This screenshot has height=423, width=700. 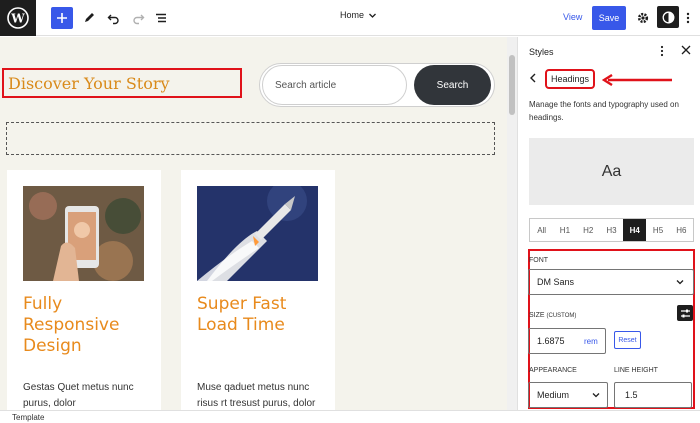 I want to click on annotation-arrow-icon, so click(x=637, y=80).